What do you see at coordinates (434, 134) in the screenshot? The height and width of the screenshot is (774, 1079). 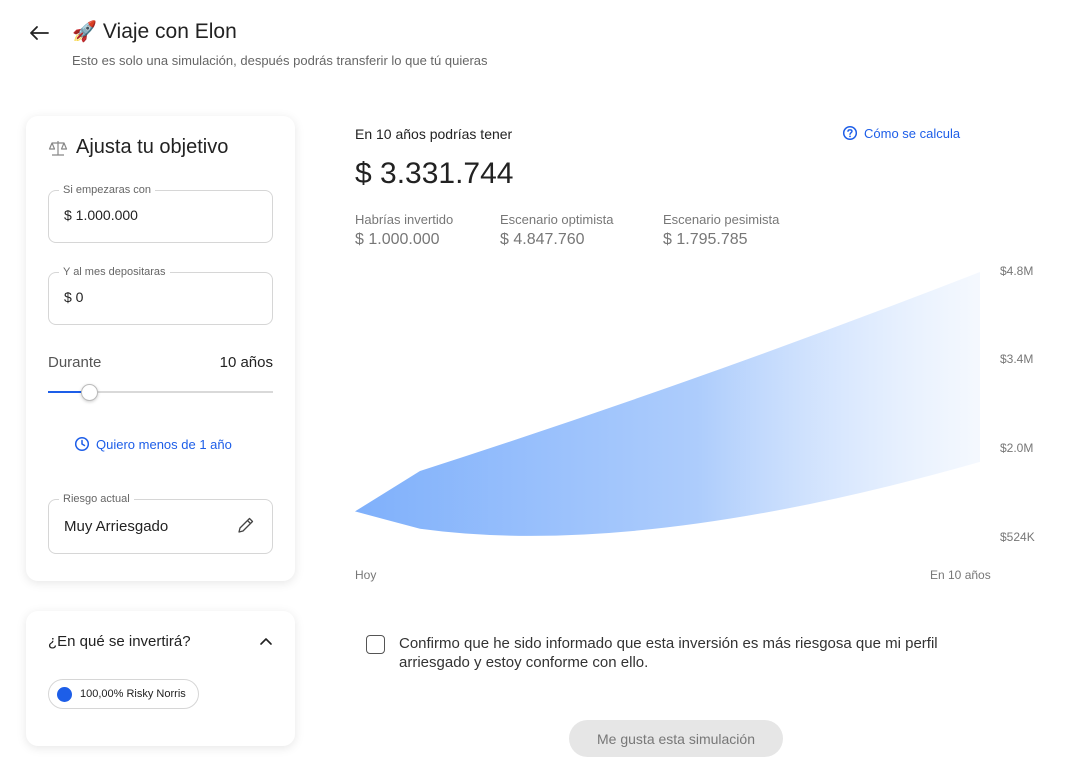 I see `result-heading: En 10 años podrías tener` at bounding box center [434, 134].